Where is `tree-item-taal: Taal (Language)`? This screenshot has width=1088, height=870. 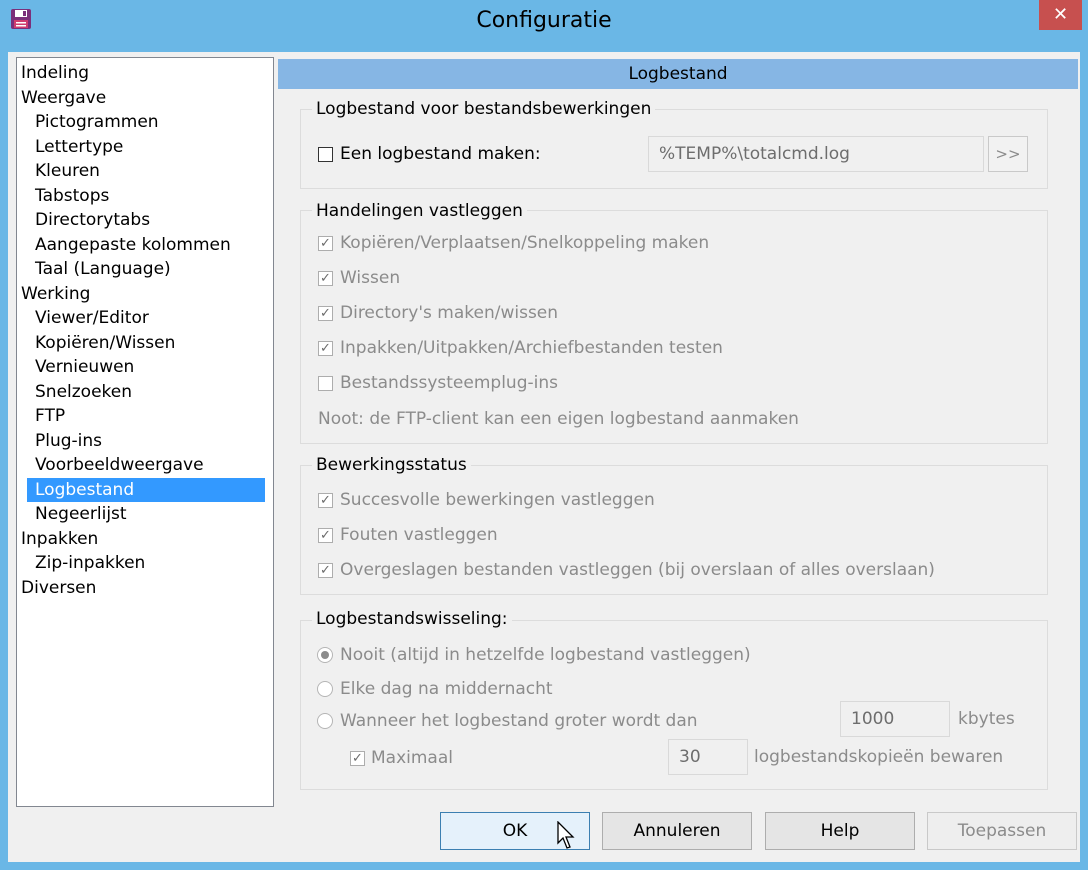
tree-item-taal: Taal (Language) is located at coordinates (152, 269).